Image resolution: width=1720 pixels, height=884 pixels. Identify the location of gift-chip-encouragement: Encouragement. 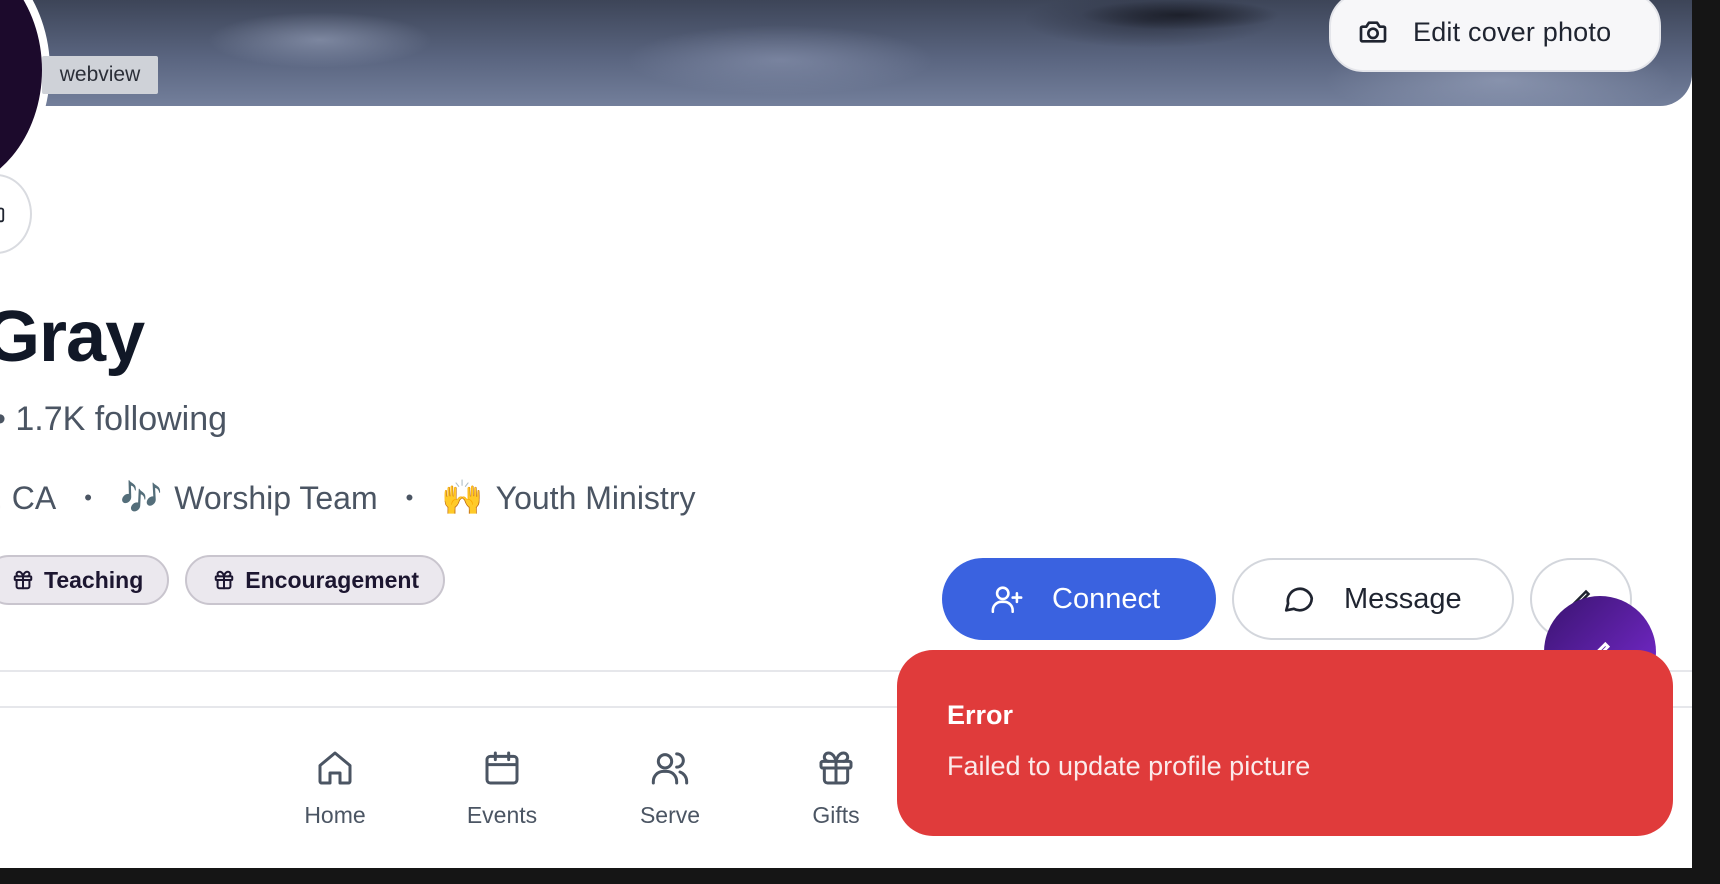
(315, 580).